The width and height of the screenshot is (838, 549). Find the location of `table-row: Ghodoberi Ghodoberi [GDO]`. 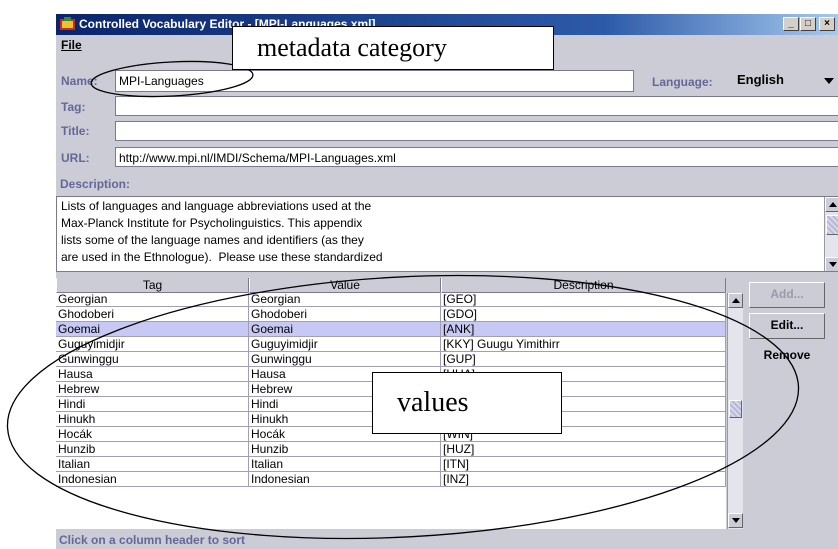

table-row: Ghodoberi Ghodoberi [GDO] is located at coordinates (391, 314).